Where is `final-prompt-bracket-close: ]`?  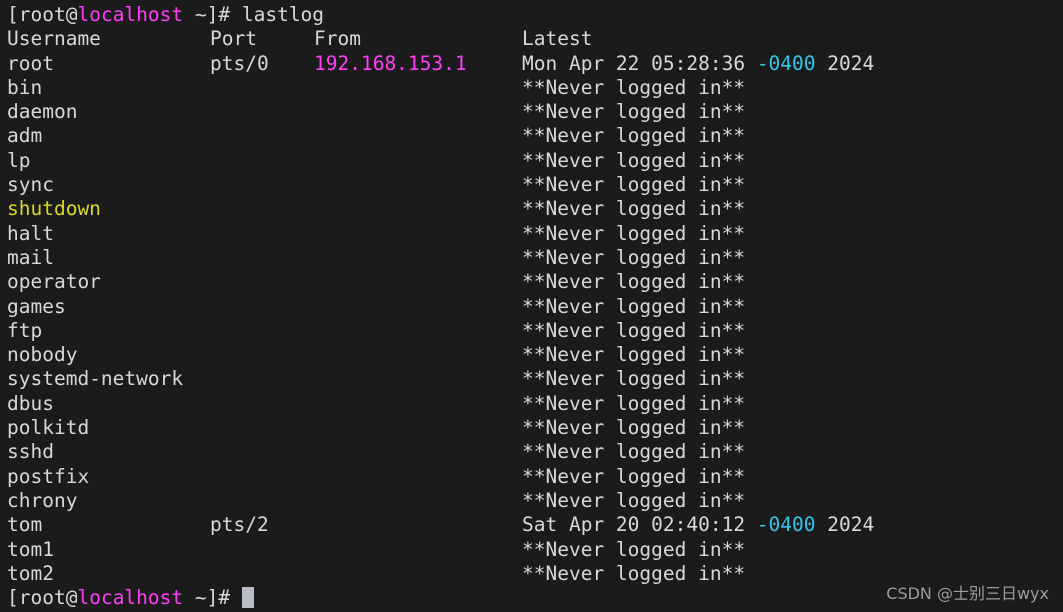
final-prompt-bracket-close: ] is located at coordinates (212, 598).